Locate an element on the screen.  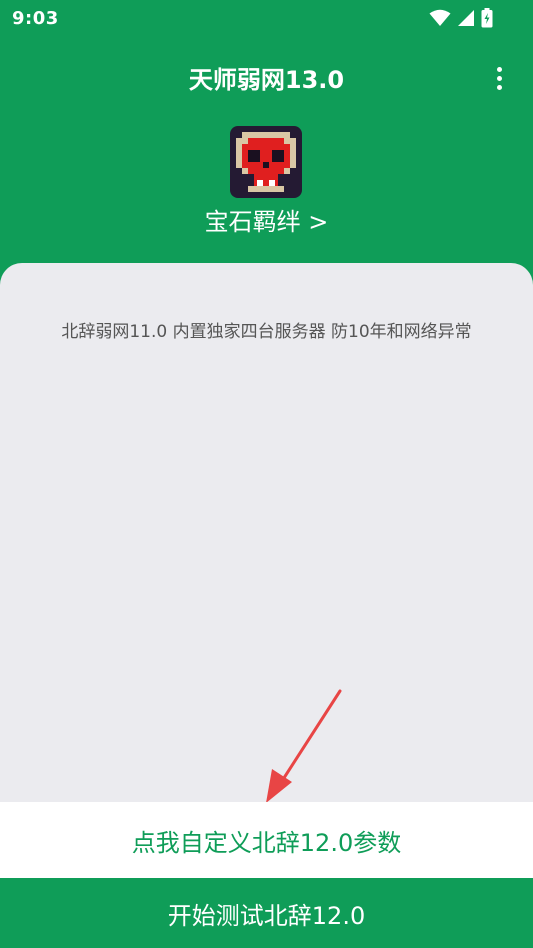
more-vert-icon is located at coordinates (499, 78).